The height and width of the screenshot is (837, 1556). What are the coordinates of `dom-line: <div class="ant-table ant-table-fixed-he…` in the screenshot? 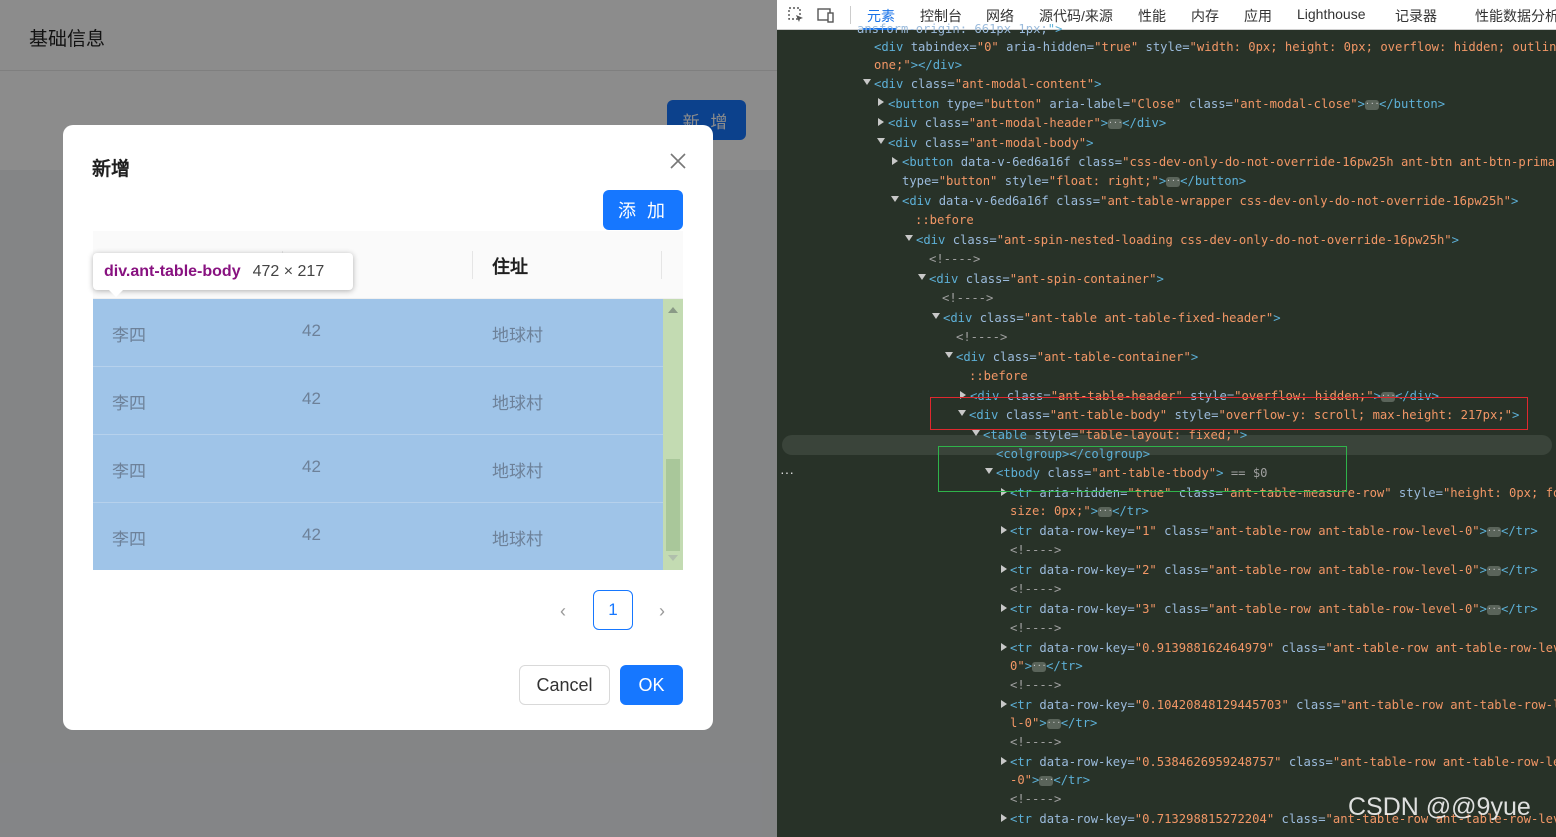 It's located at (1112, 318).